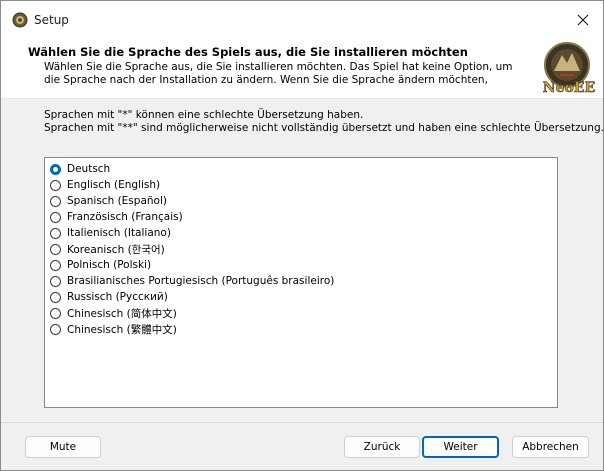 The width and height of the screenshot is (604, 471). Describe the element at coordinates (109, 265) in the screenshot. I see `language-label: Polnisch (Polski)` at that location.